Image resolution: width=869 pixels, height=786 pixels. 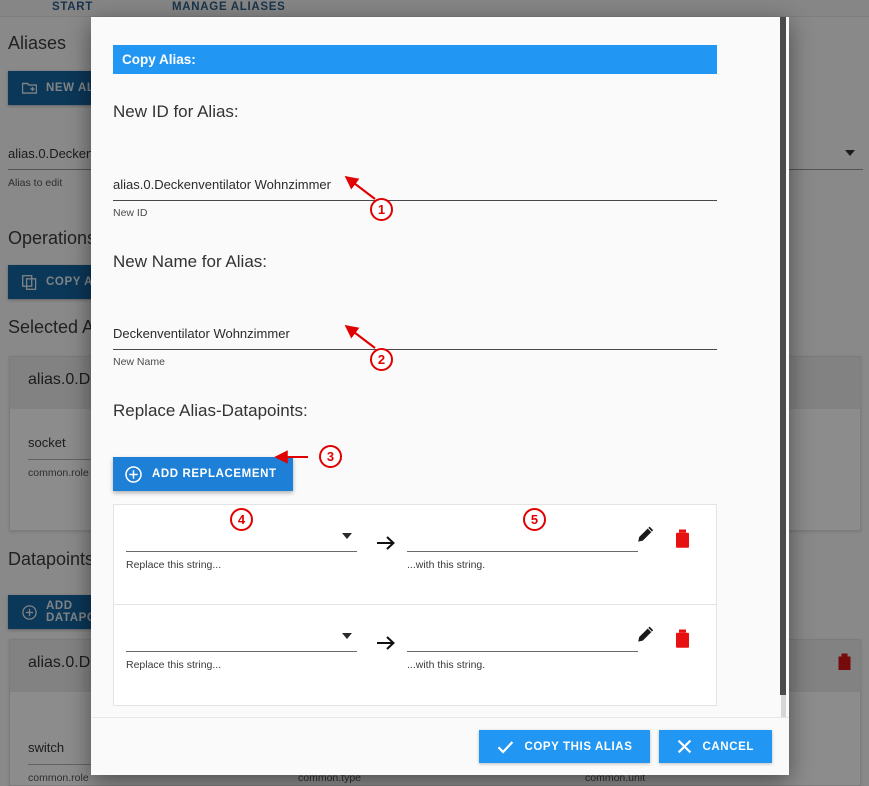 I want to click on selected-alias-role-caption: common.role, so click(x=58, y=473).